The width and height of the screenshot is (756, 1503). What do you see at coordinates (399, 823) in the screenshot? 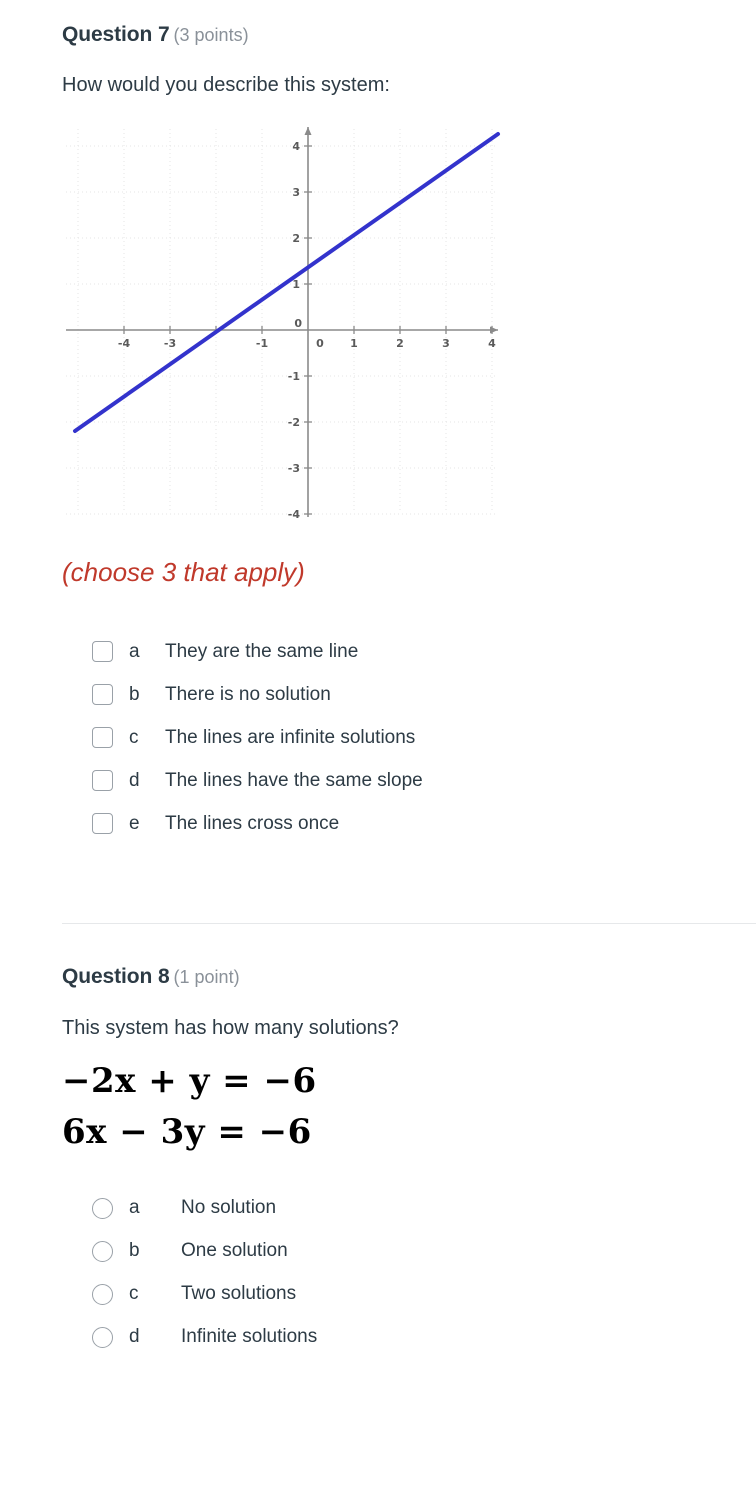
I see `option-row-e: e The lines cross once` at bounding box center [399, 823].